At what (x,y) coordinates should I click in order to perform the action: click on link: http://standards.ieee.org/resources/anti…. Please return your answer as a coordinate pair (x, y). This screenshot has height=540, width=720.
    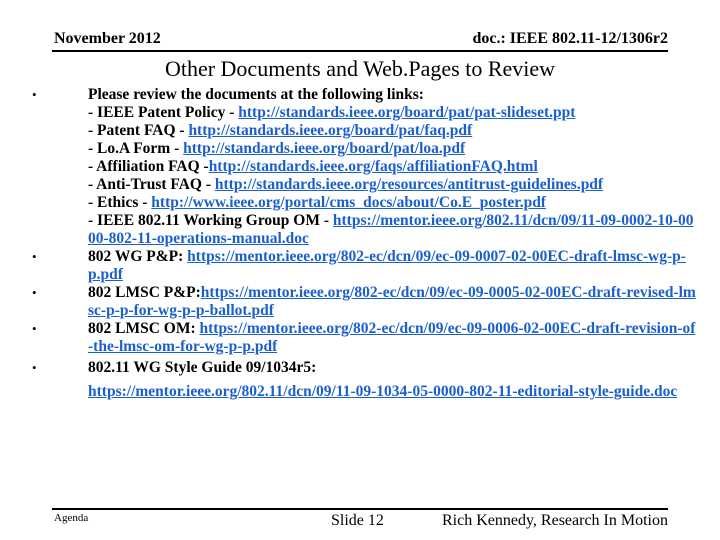
    Looking at the image, I should click on (409, 184).